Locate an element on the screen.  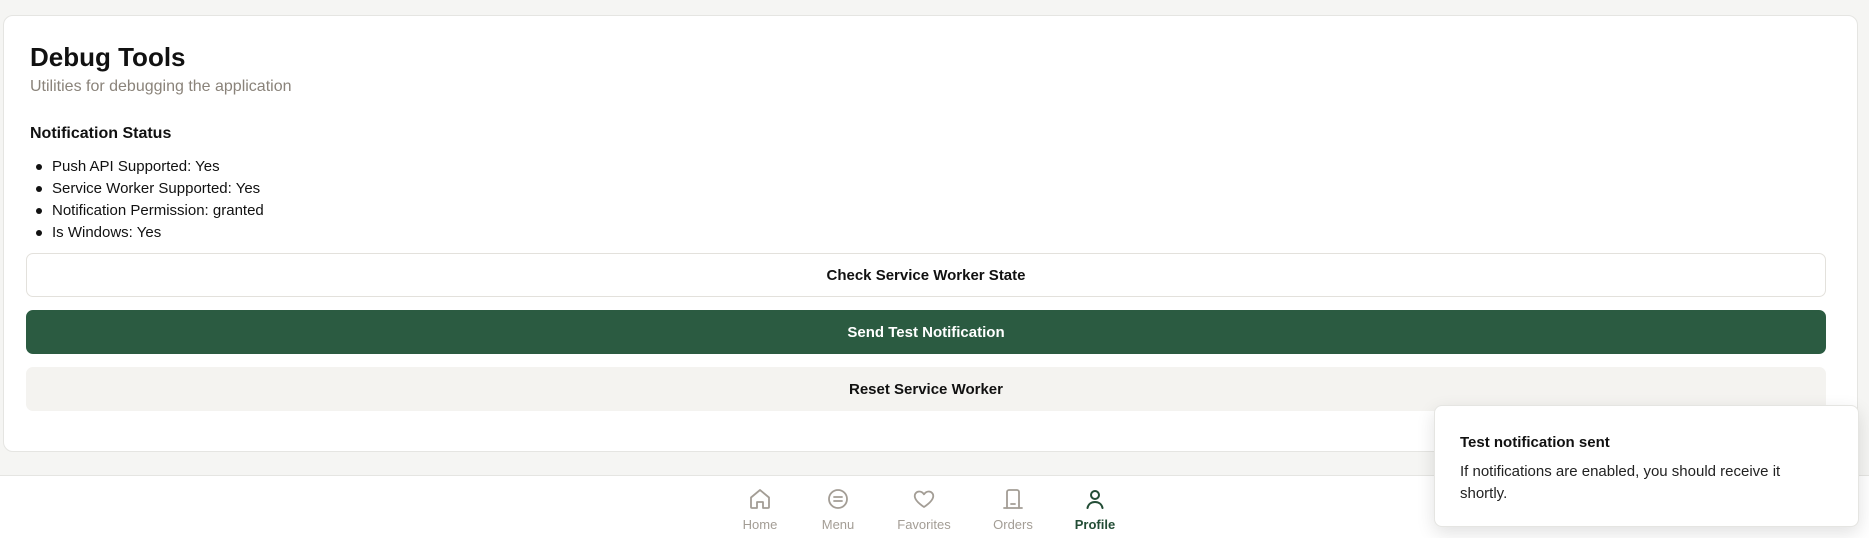
status-text: Notification Permission: granted is located at coordinates (158, 210).